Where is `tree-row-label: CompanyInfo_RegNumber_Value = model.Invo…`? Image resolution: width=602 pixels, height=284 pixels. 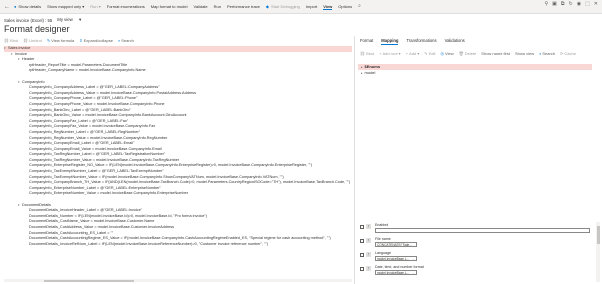
tree-row-label: CompanyInfo_RegNumber_Value = model.Invo… is located at coordinates (98, 137).